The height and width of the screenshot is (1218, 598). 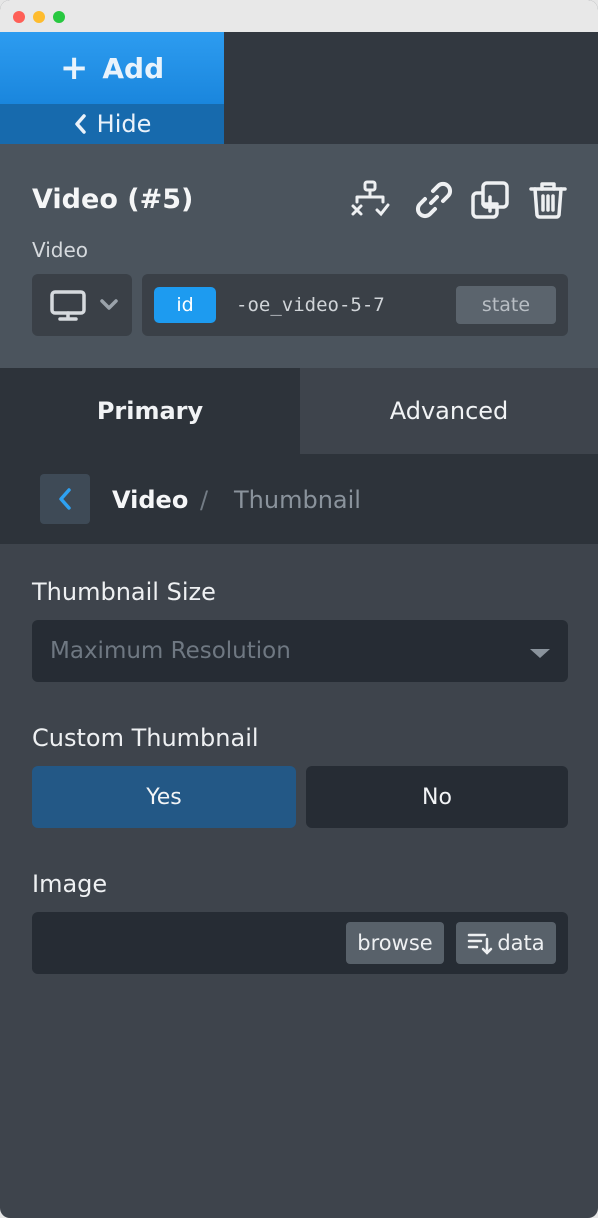 I want to click on duplicate-icon, so click(x=490, y=200).